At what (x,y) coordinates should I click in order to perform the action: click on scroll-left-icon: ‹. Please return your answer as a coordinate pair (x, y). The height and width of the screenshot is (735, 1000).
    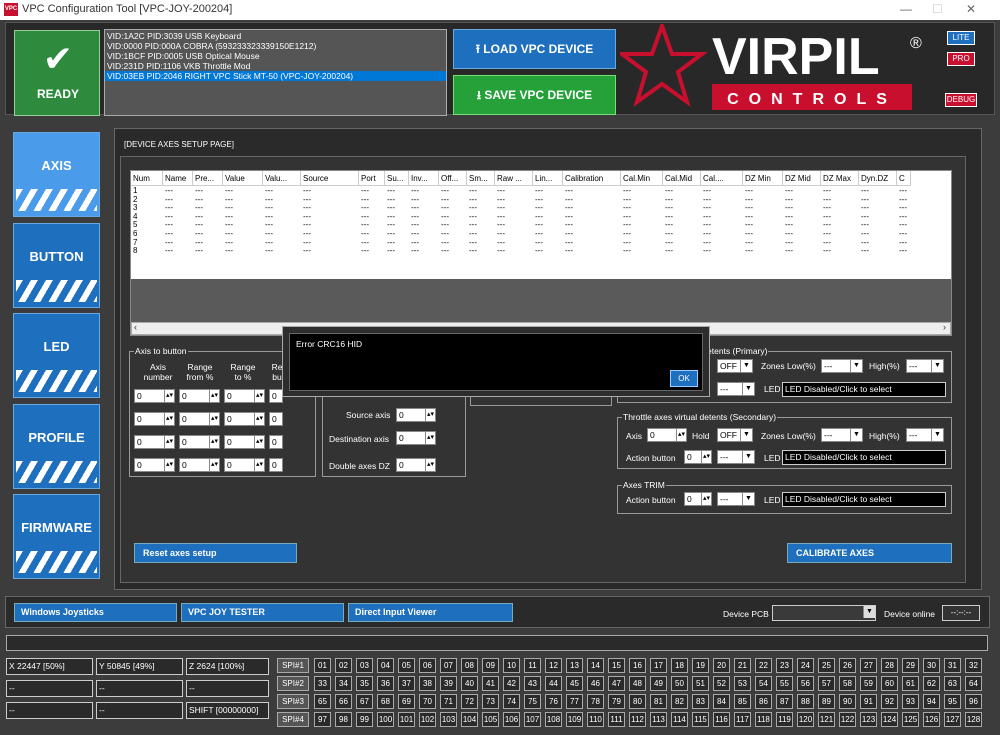
    Looking at the image, I should click on (135, 327).